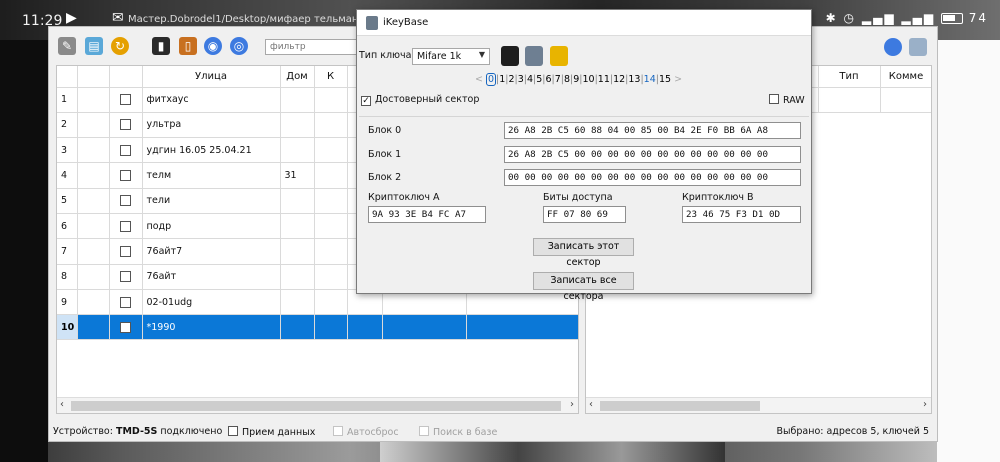 The width and height of the screenshot is (1000, 462). Describe the element at coordinates (774, 99) in the screenshot. I see `raw-check` at that location.